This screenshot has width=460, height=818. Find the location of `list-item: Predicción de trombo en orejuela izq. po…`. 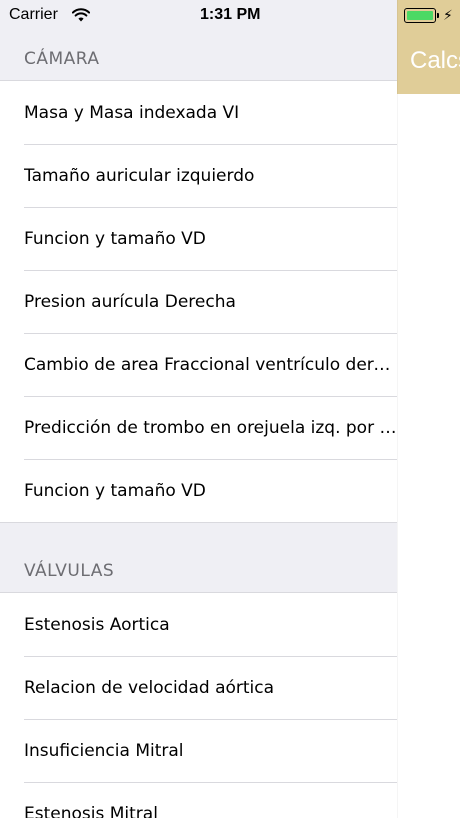

list-item: Predicción de trombo en orejuela izq. po… is located at coordinates (198, 427).